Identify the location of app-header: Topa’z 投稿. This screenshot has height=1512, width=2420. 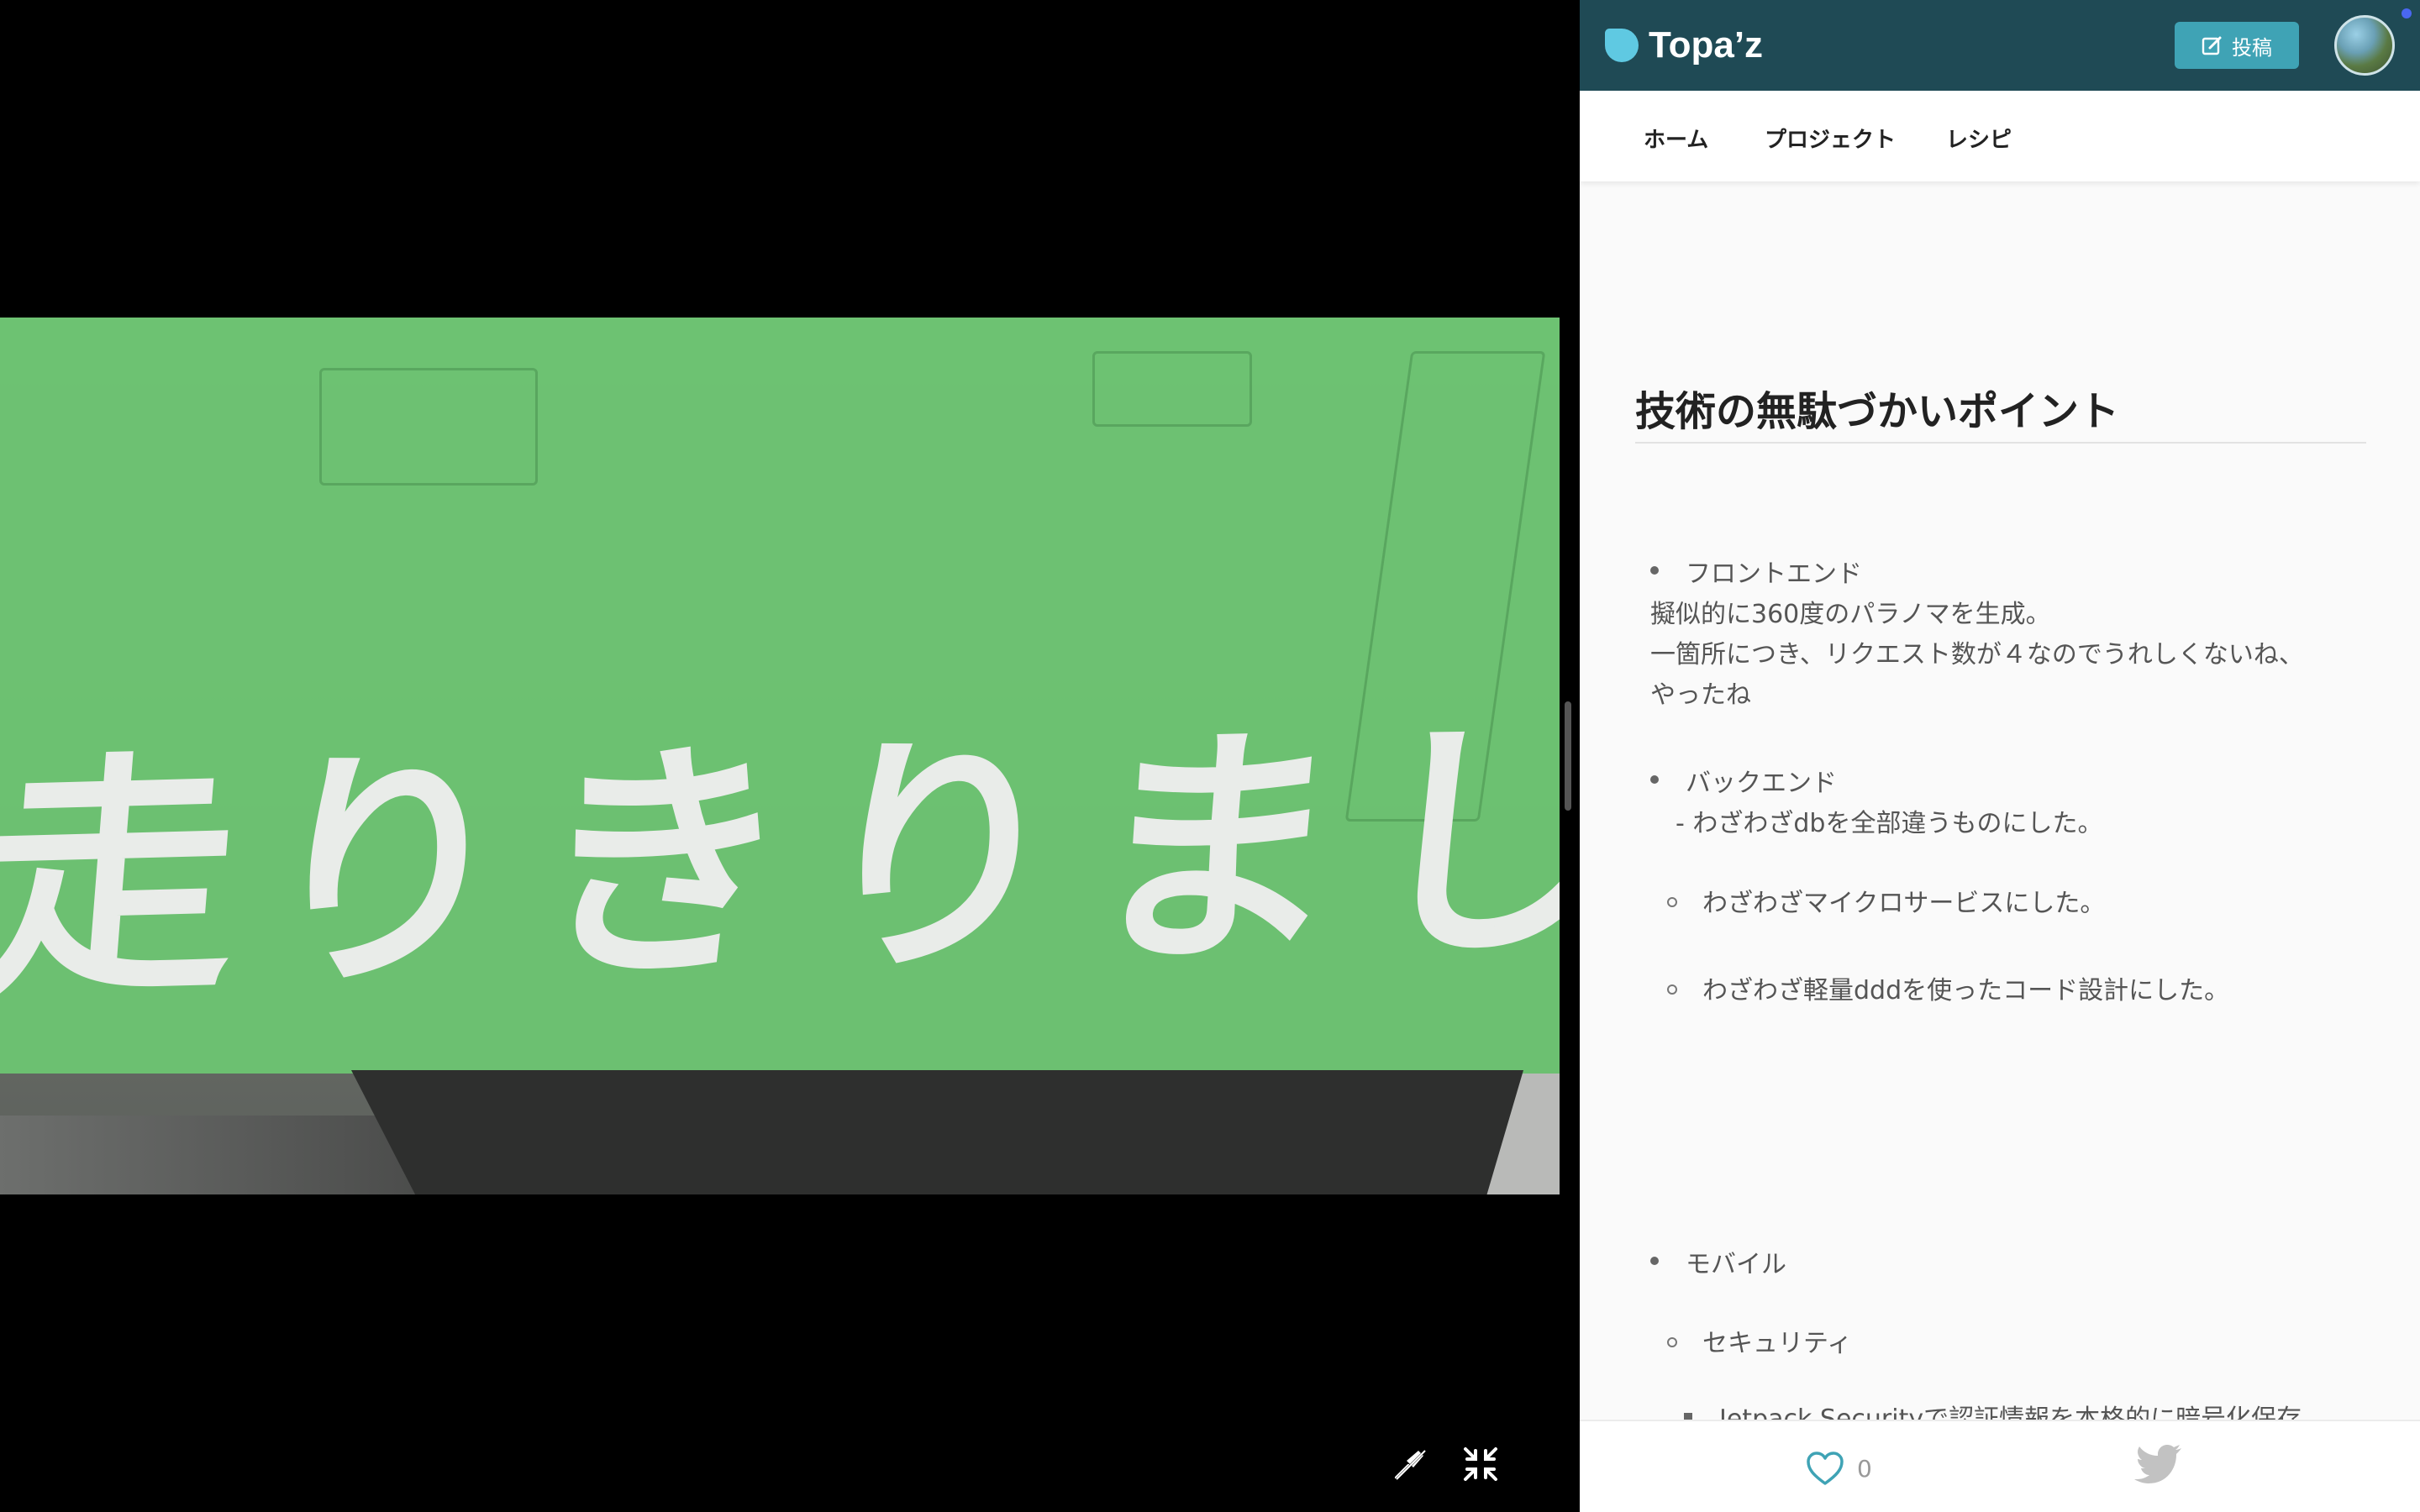
(2000, 45).